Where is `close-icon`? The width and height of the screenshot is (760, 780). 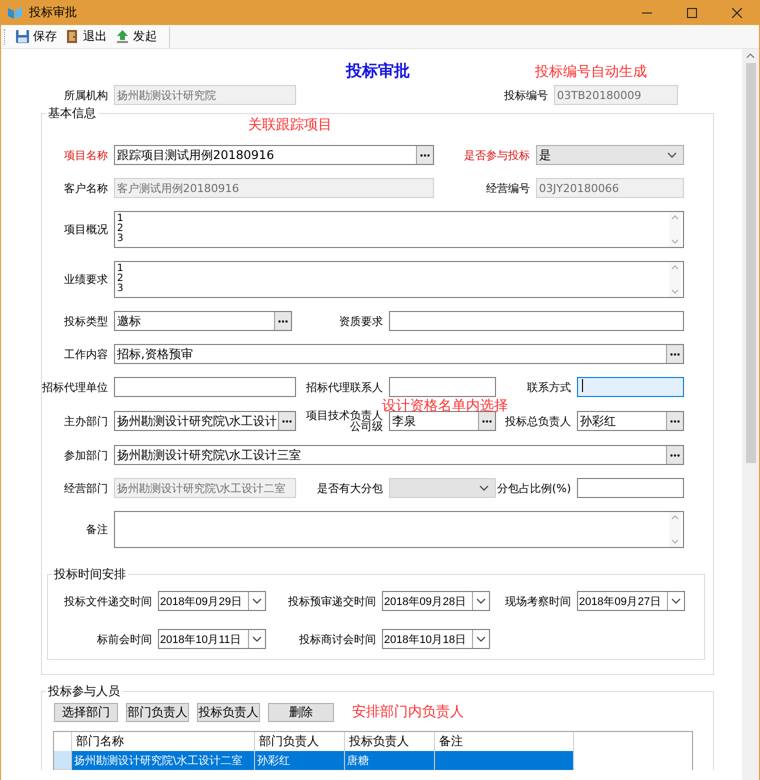
close-icon is located at coordinates (737, 13).